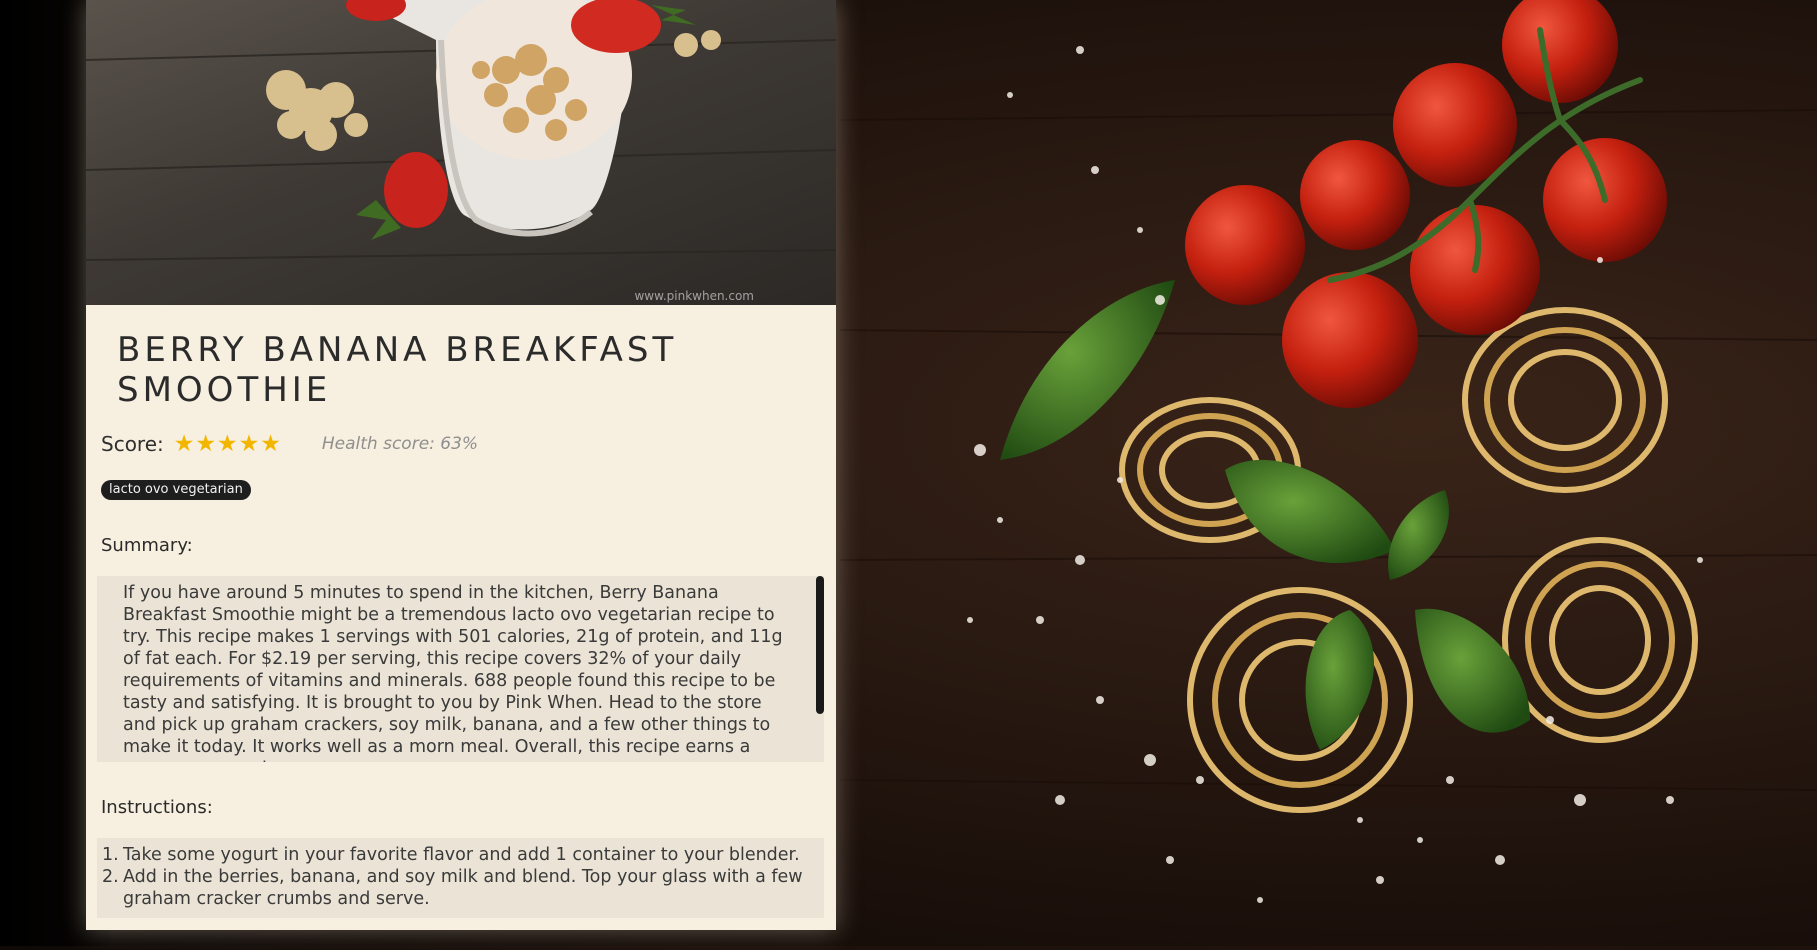  Describe the element at coordinates (694, 296) in the screenshot. I see `photo-watermark: www.pinkwhen.com` at that location.